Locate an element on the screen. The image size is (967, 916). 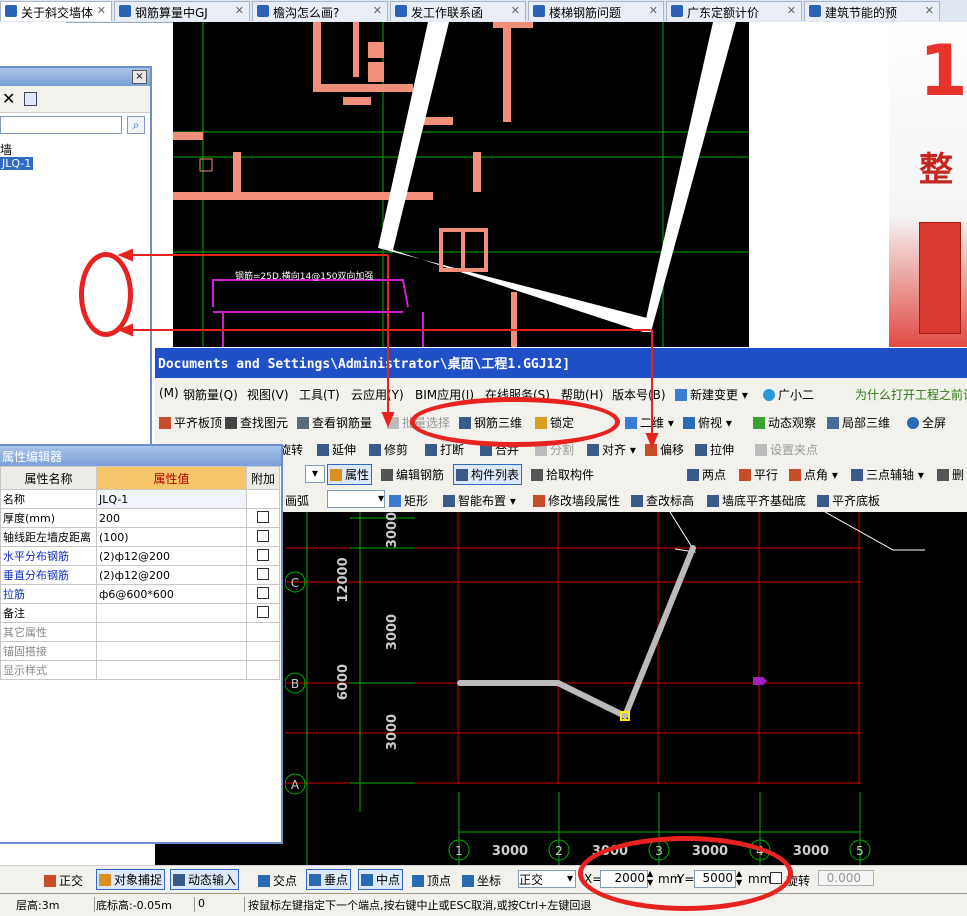
menu-tools: 工具(T) is located at coordinates (319, 394).